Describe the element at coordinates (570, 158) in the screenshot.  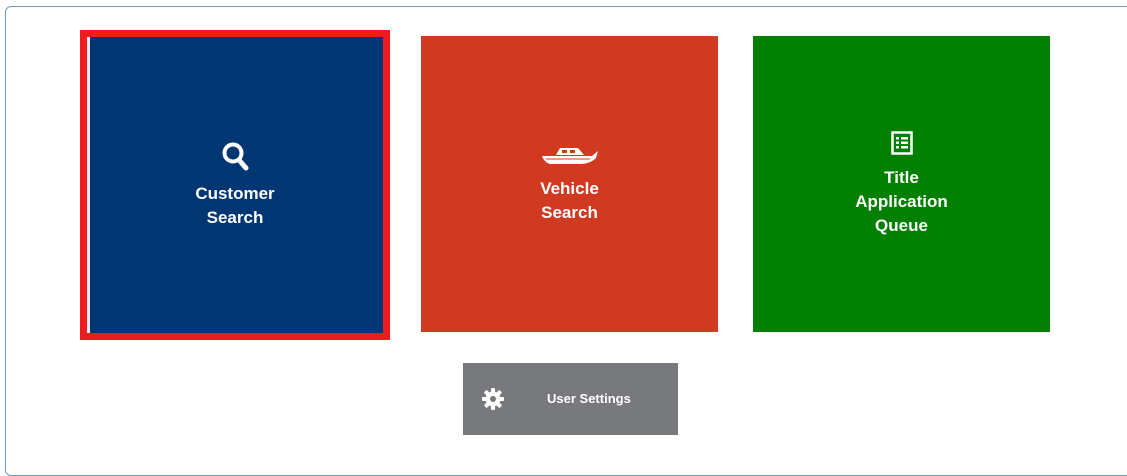
I see `boat-icon` at that location.